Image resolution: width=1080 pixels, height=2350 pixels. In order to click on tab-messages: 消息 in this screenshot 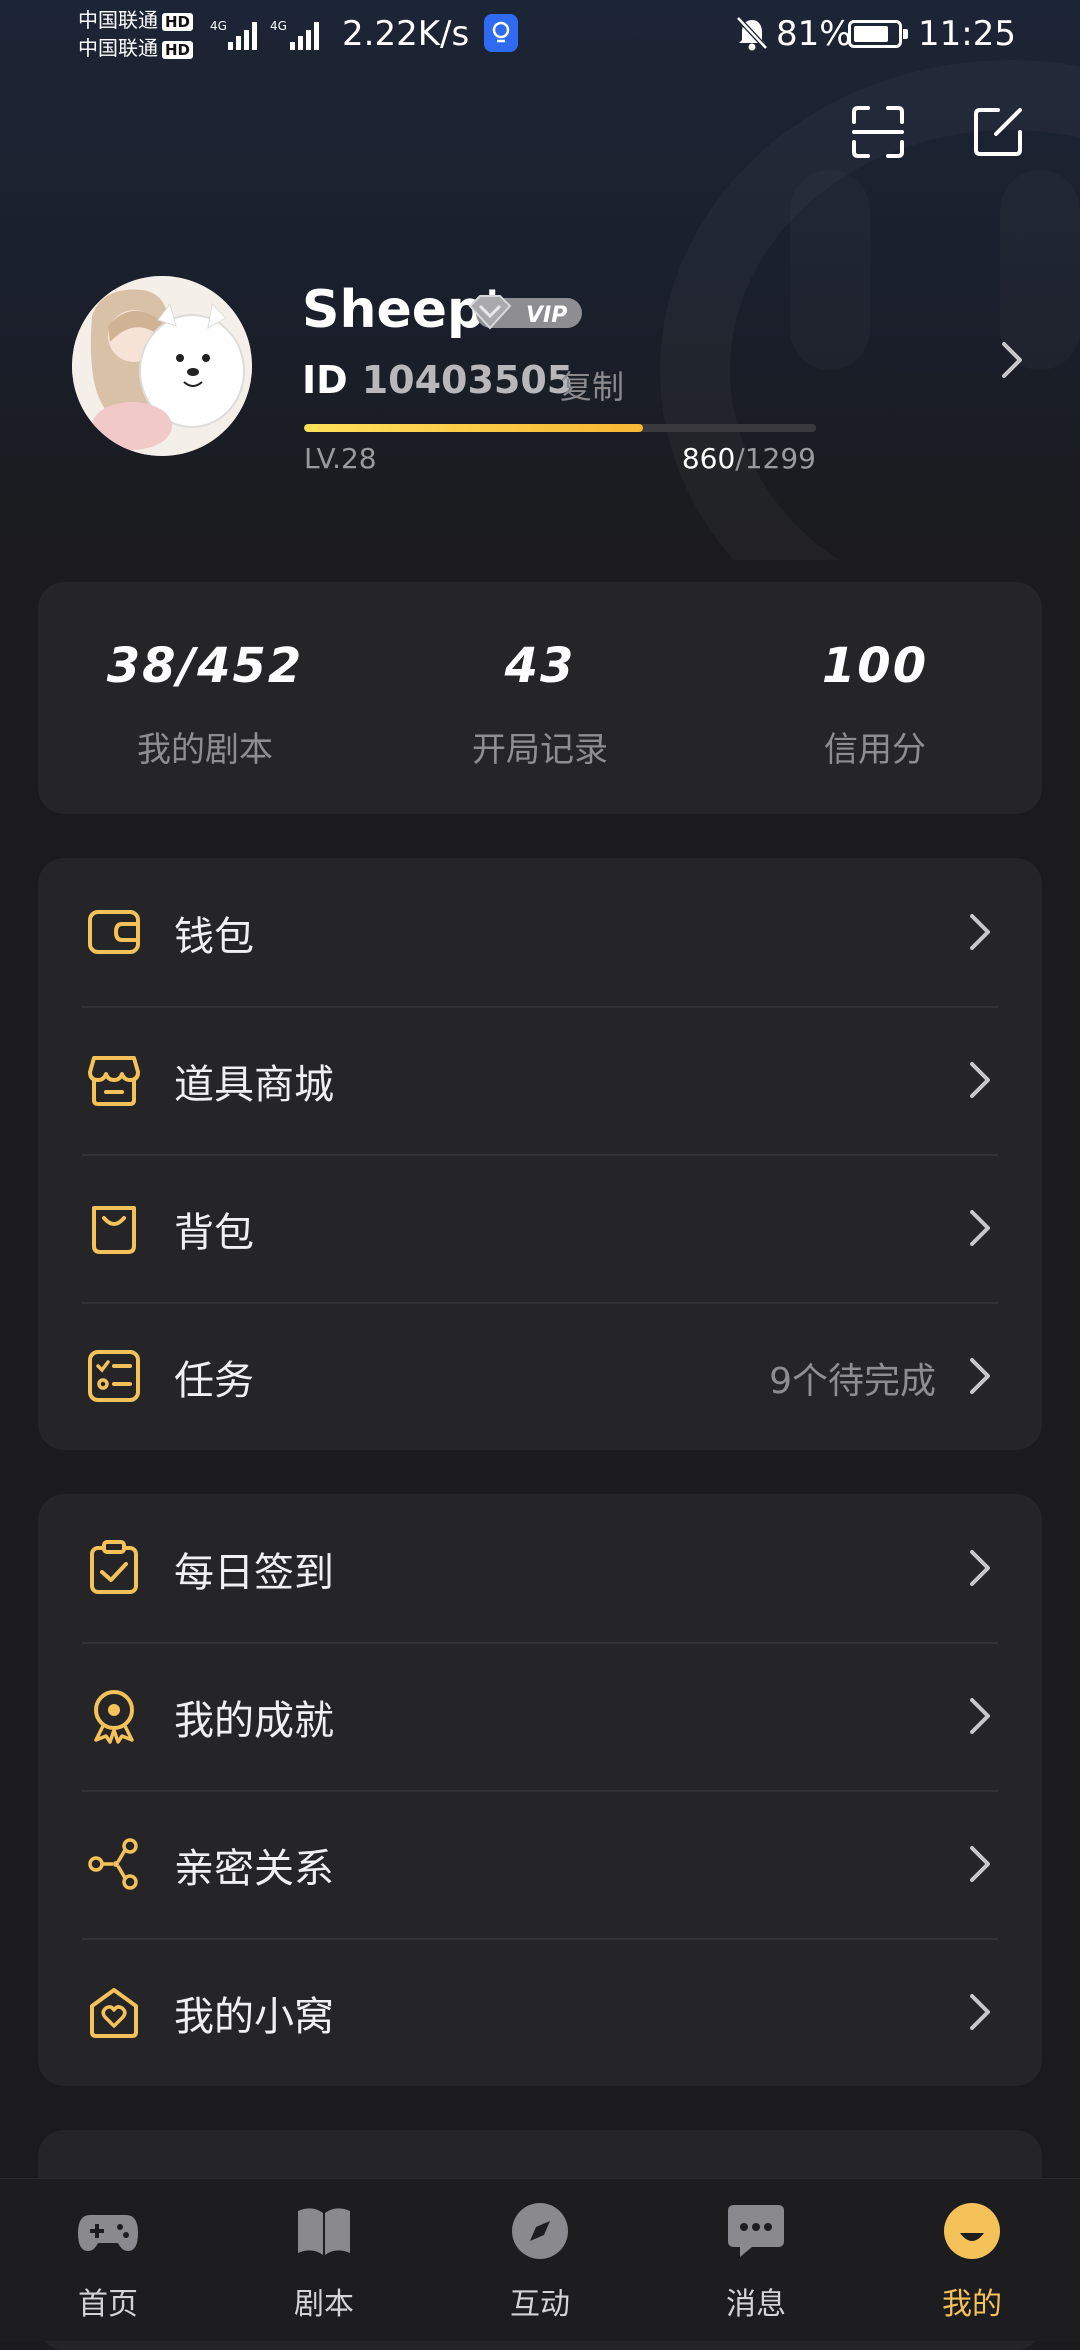, I will do `click(756, 2261)`.